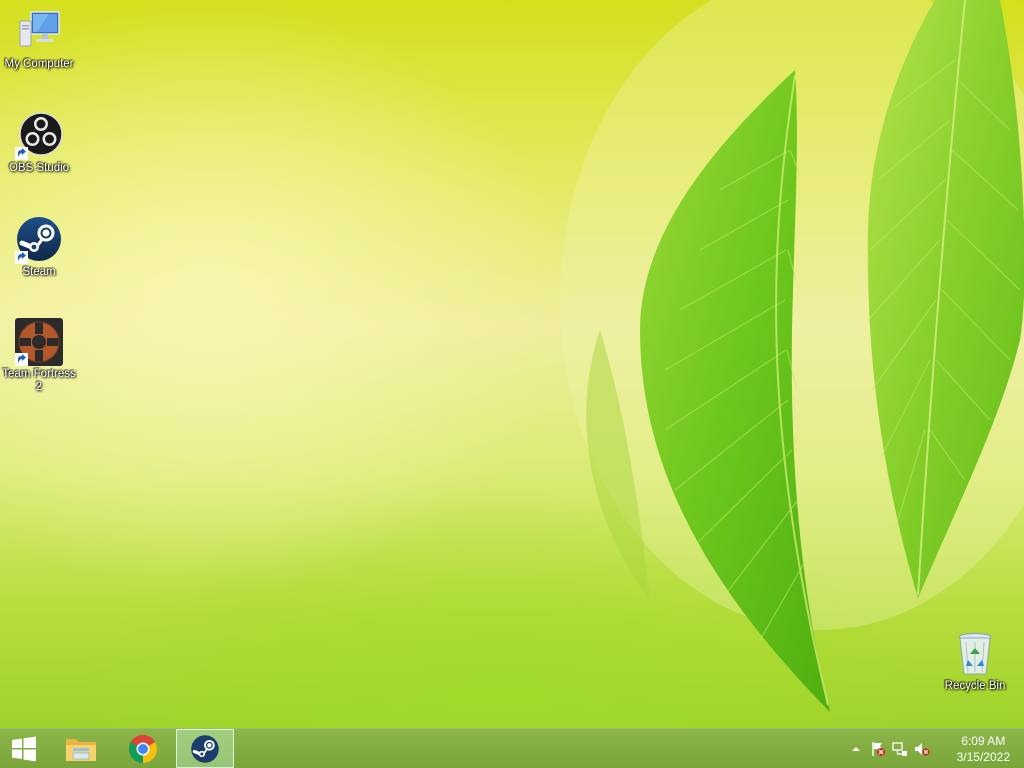 This screenshot has width=1024, height=768. I want to click on start-button, so click(24, 748).